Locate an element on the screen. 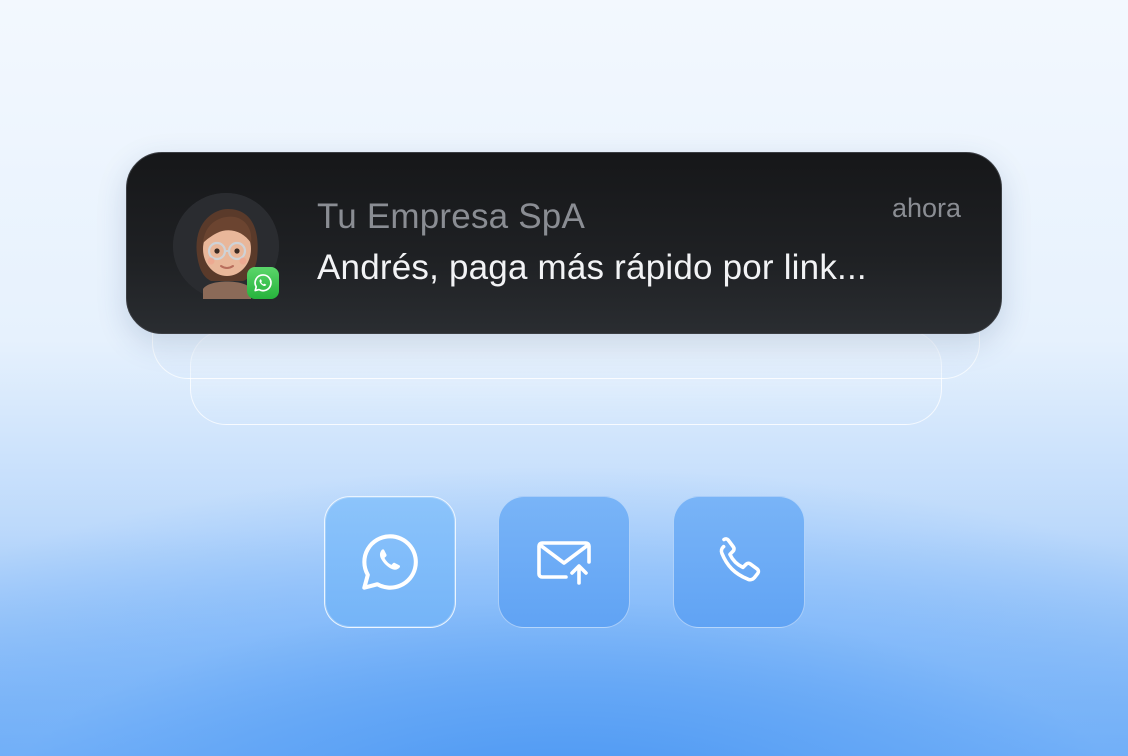 This screenshot has width=1128, height=756. timestamp: ahora is located at coordinates (926, 208).